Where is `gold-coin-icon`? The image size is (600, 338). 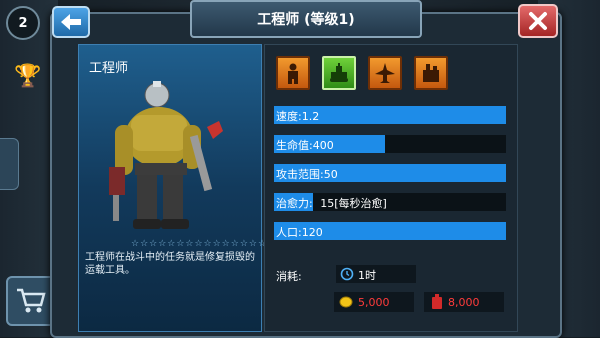
gold-coin-icon is located at coordinates (346, 302).